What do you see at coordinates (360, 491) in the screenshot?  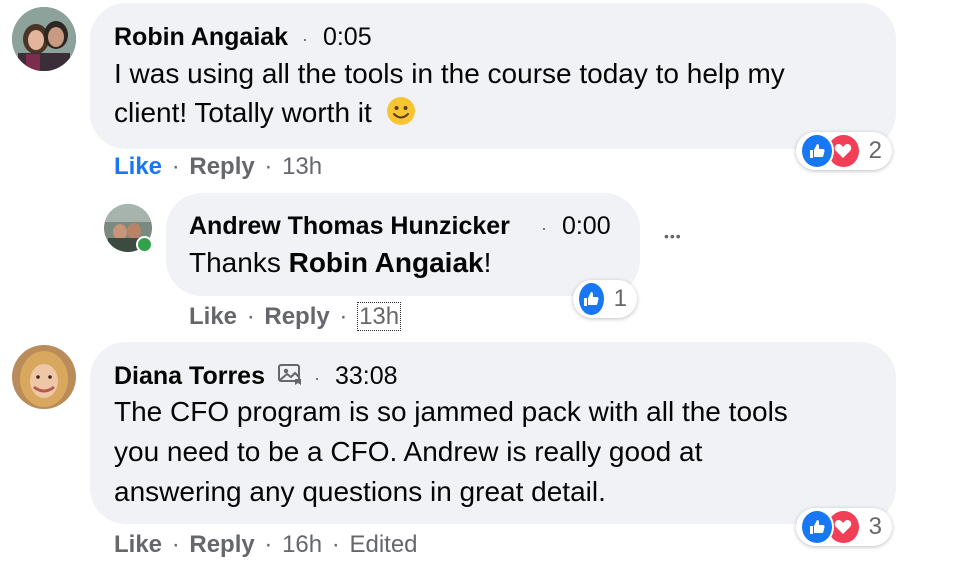 I see `comment-text-line: answering any questions in great detail.` at bounding box center [360, 491].